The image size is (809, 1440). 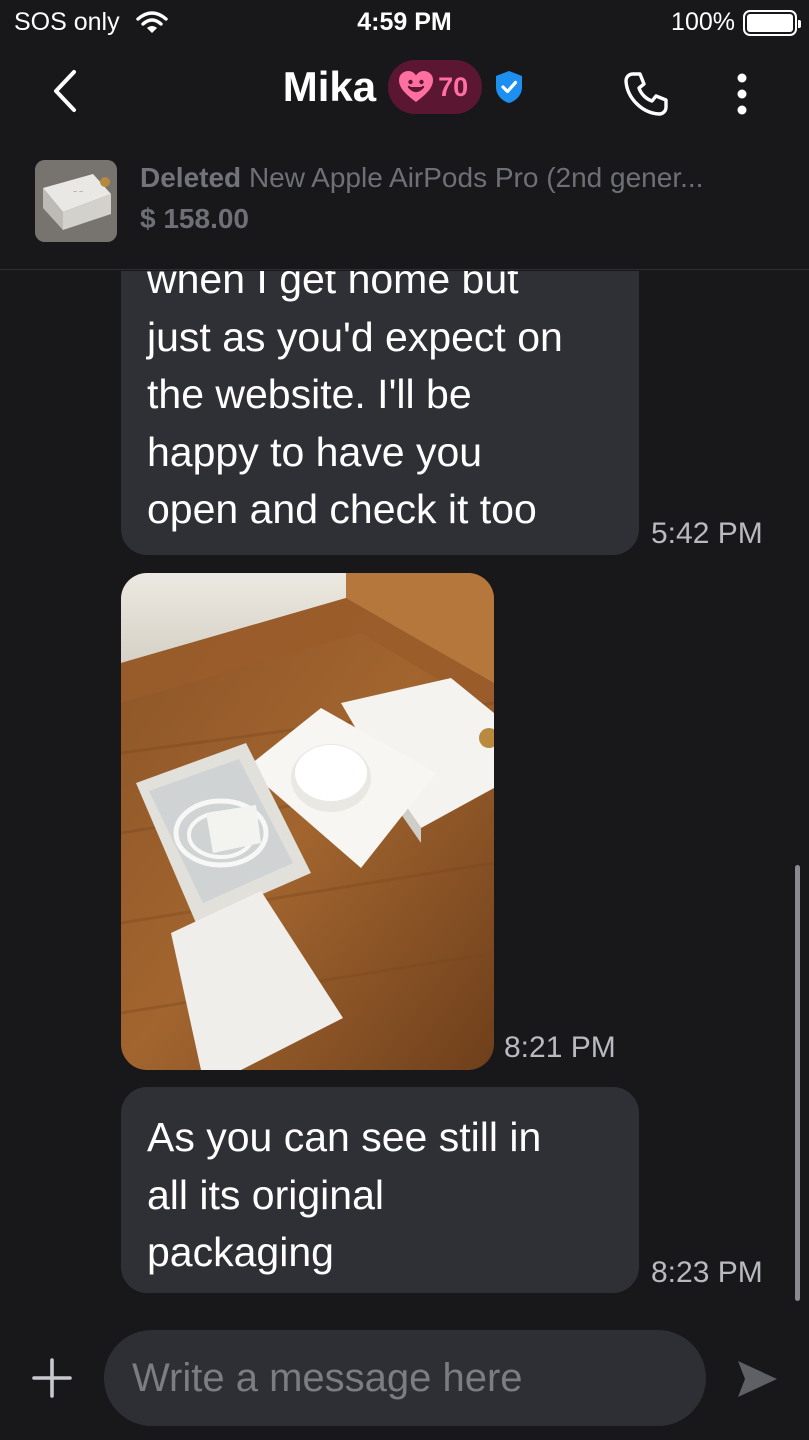 I want to click on battery-percent: 100%, so click(x=703, y=22).